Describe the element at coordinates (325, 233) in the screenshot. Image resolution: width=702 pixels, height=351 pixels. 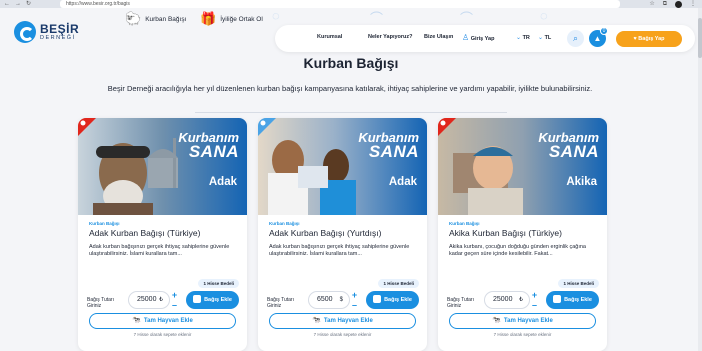
I see `card-title: Adak Kurban Bağışı (Yurtdışı)` at that location.